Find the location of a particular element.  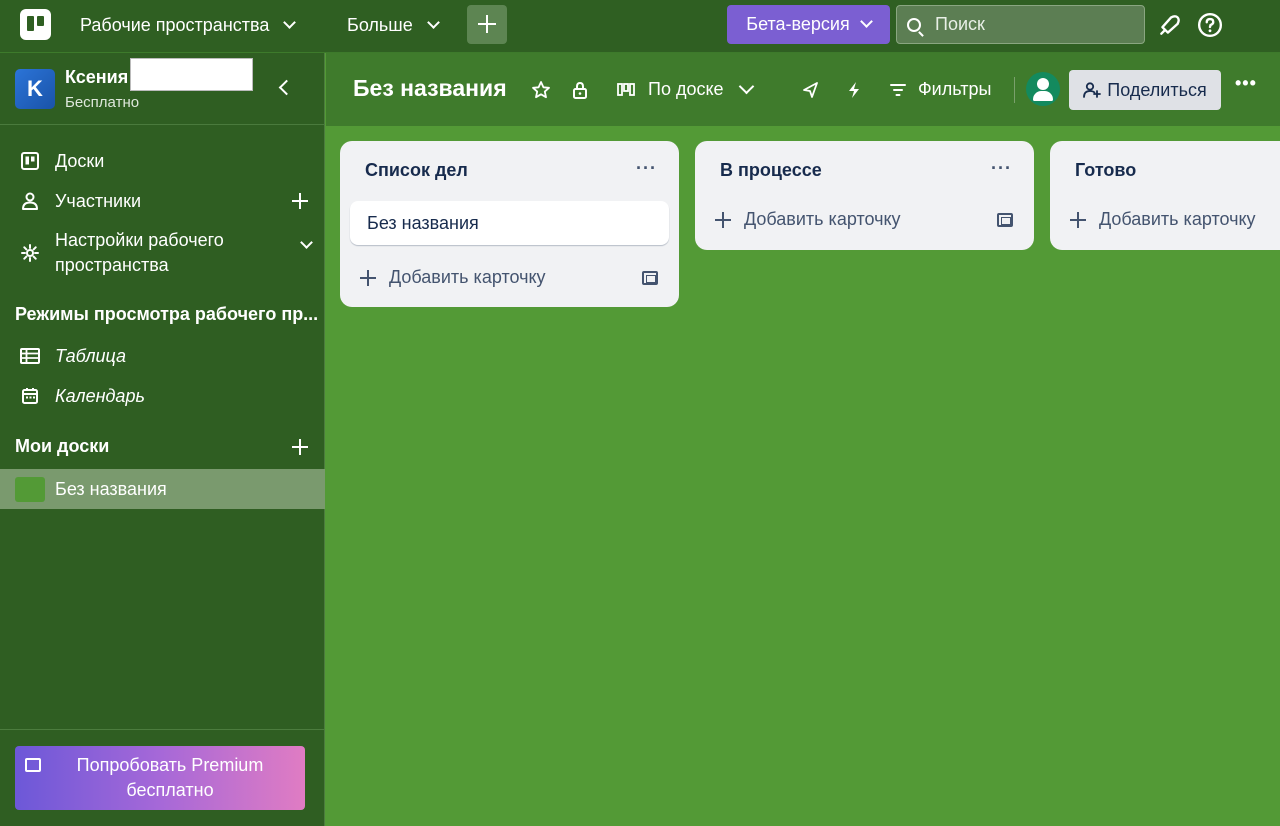

boards-icon is located at coordinates (30, 161).